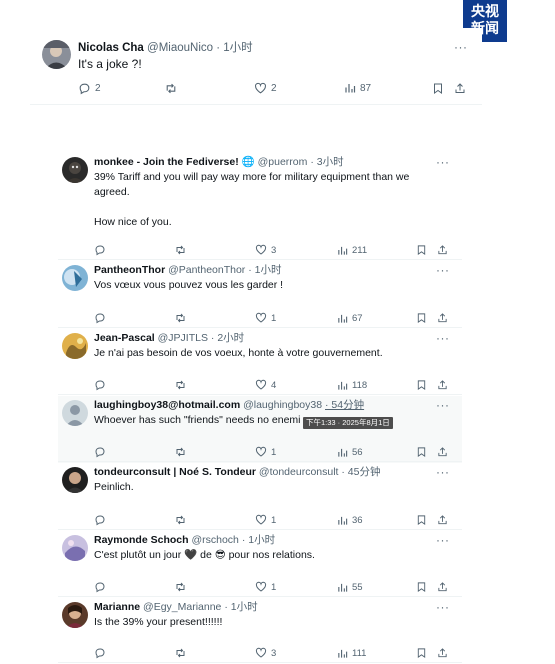 The image size is (555, 664). What do you see at coordinates (265, 385) in the screenshot?
I see `like-button: 4` at bounding box center [265, 385].